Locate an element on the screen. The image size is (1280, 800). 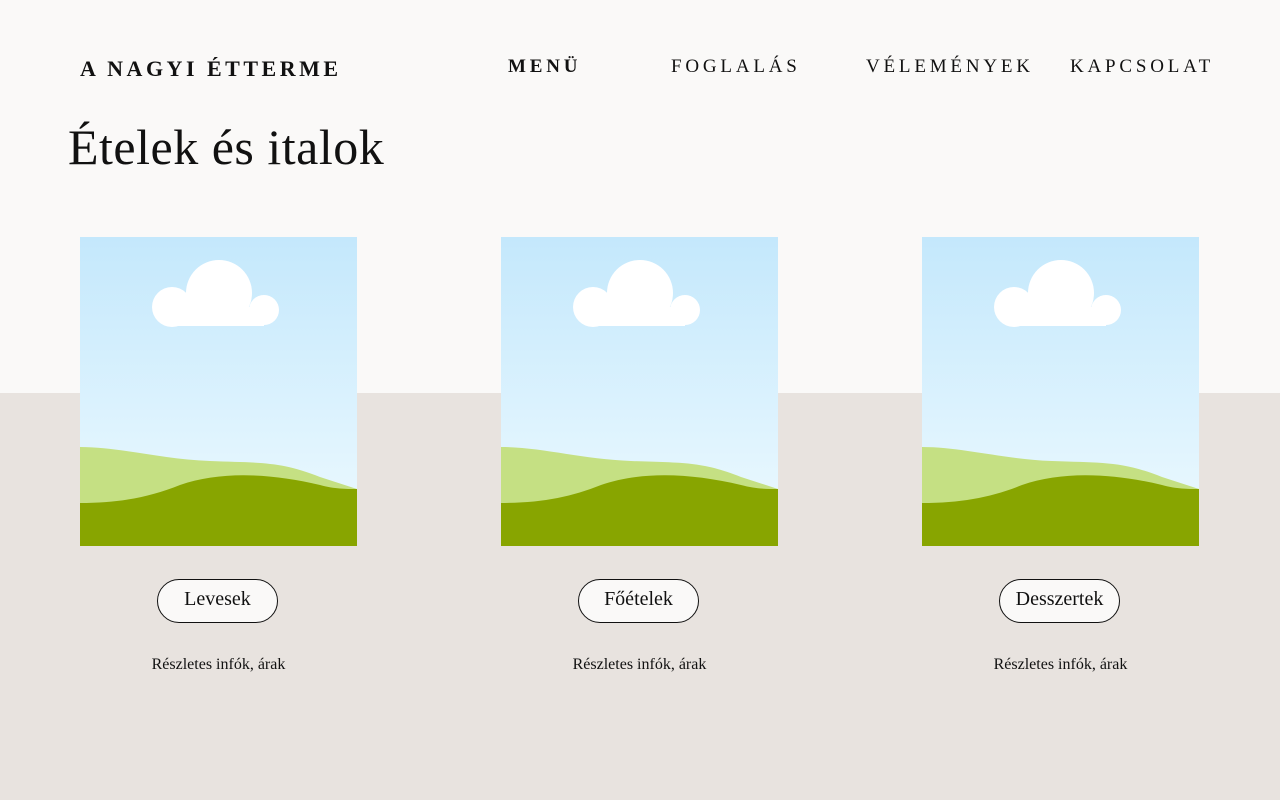
soups-button: Levesek is located at coordinates (217, 601).